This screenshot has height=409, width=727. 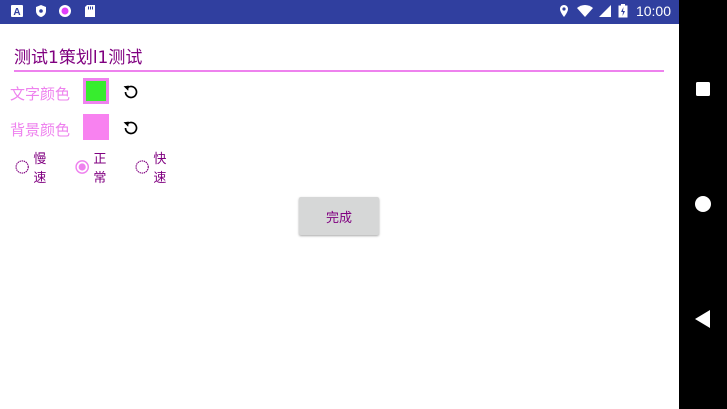 What do you see at coordinates (564, 11) in the screenshot?
I see `location-icon` at bounding box center [564, 11].